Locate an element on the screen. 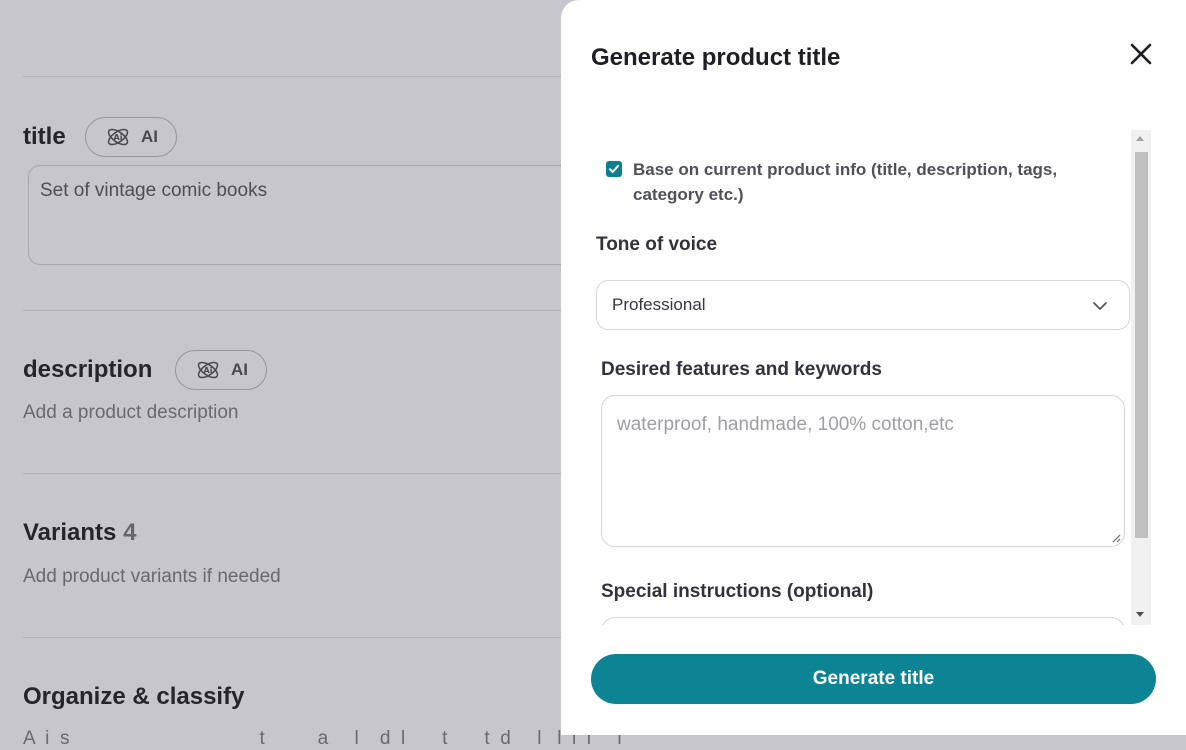 The width and height of the screenshot is (1186, 750). base-on-current-checkbox is located at coordinates (614, 169).